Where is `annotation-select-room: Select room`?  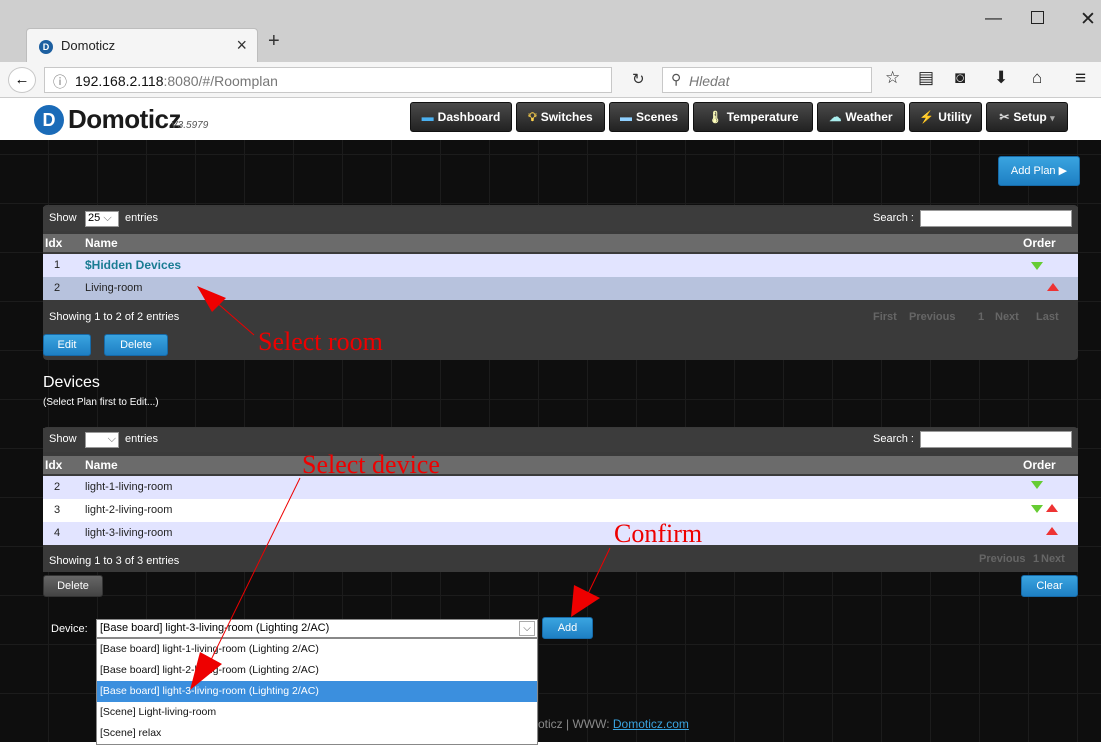
annotation-select-room: Select room is located at coordinates (320, 341).